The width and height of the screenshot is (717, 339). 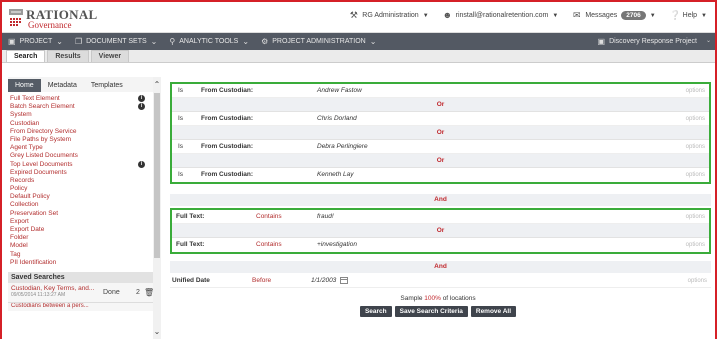 I want to click on field-label: Full Text Element, so click(x=35, y=98).